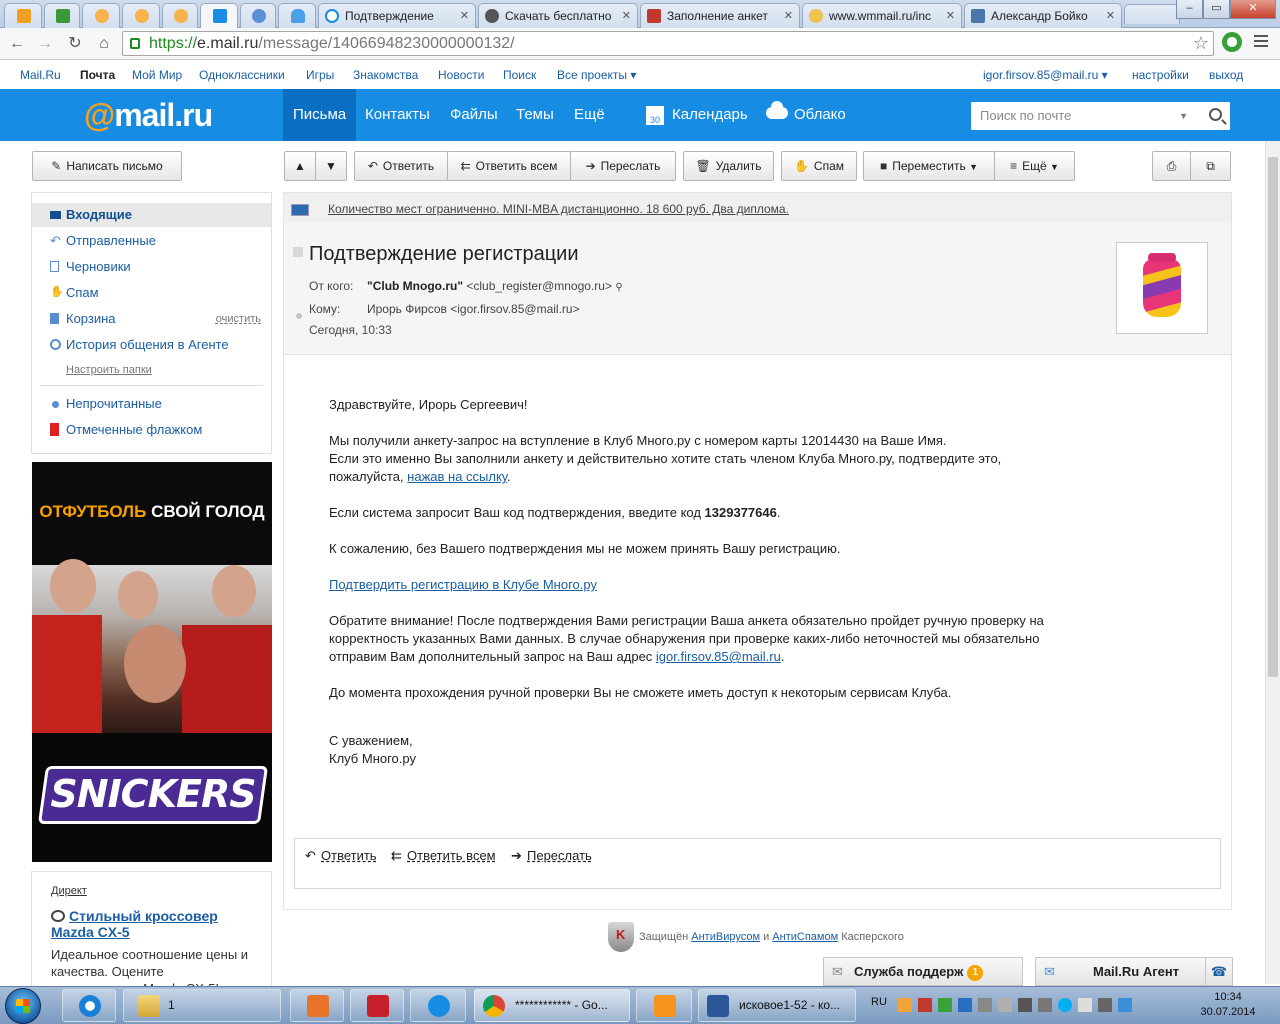 The height and width of the screenshot is (1024, 1280). What do you see at coordinates (23, 1006) in the screenshot?
I see `start-button` at bounding box center [23, 1006].